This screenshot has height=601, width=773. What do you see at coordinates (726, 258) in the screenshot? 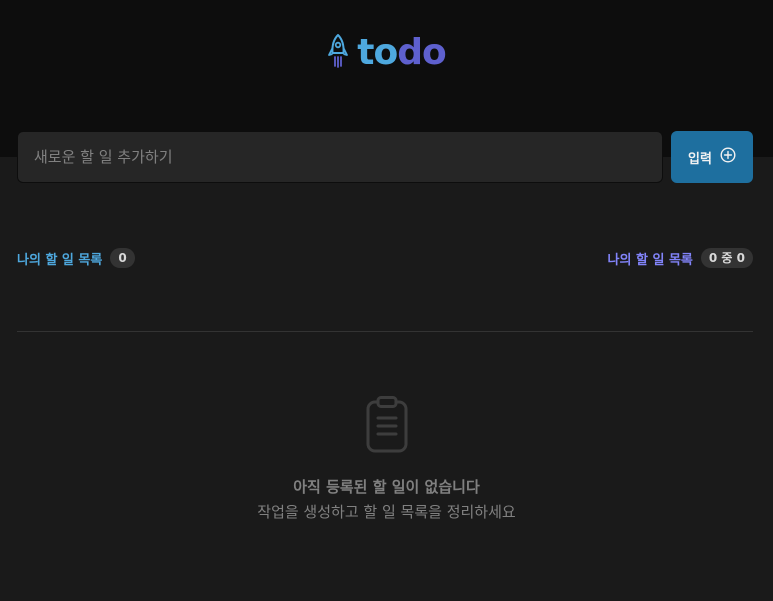
I see `completed-tasks-badge: 0 중 0` at bounding box center [726, 258].